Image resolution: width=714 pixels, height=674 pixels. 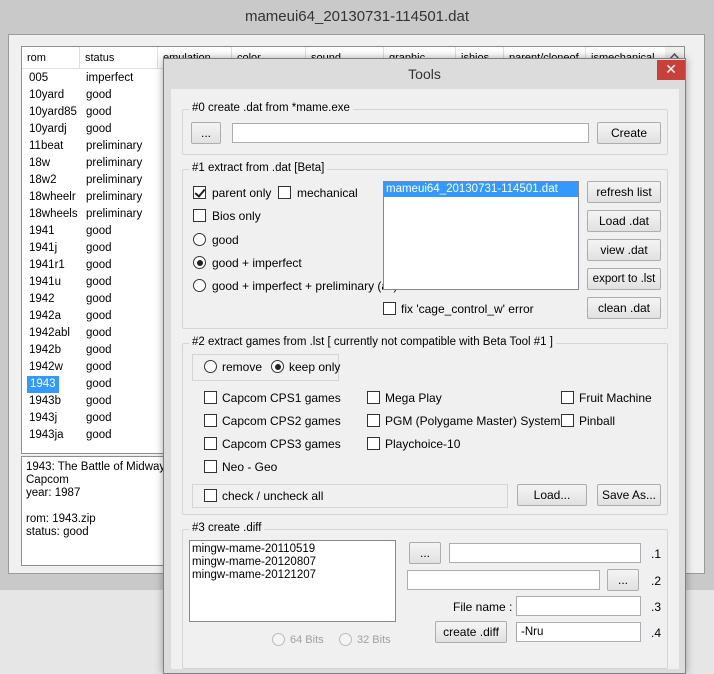 What do you see at coordinates (624, 279) in the screenshot?
I see `export-lst-button: export to .lst` at bounding box center [624, 279].